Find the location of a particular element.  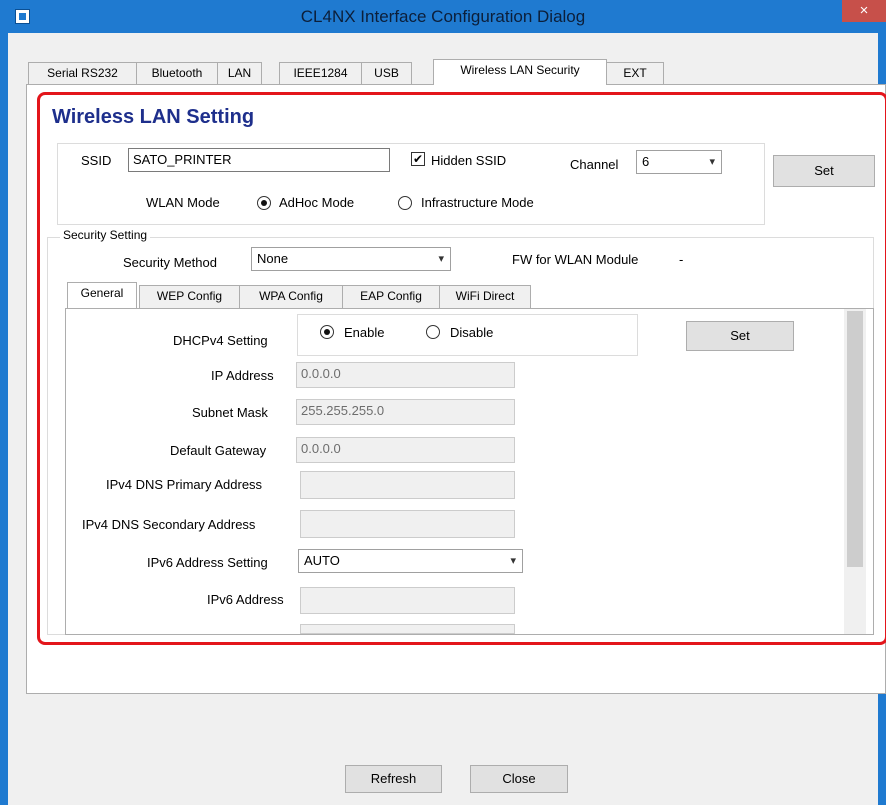

dhcp-enable-label: Enable is located at coordinates (364, 332).